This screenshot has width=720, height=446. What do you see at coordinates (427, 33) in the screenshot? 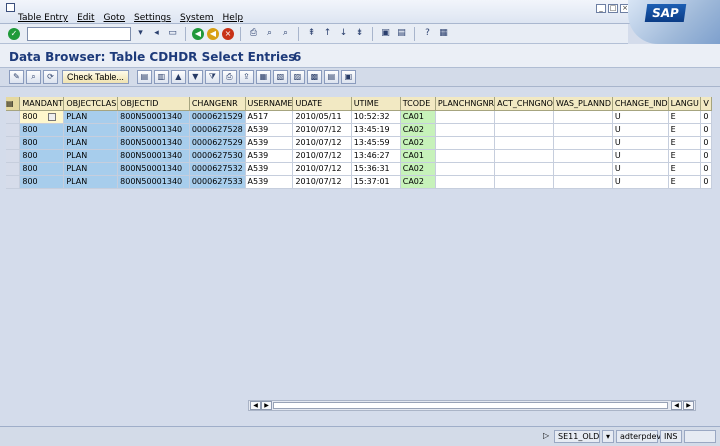
I see `help-icon: ?` at bounding box center [427, 33].